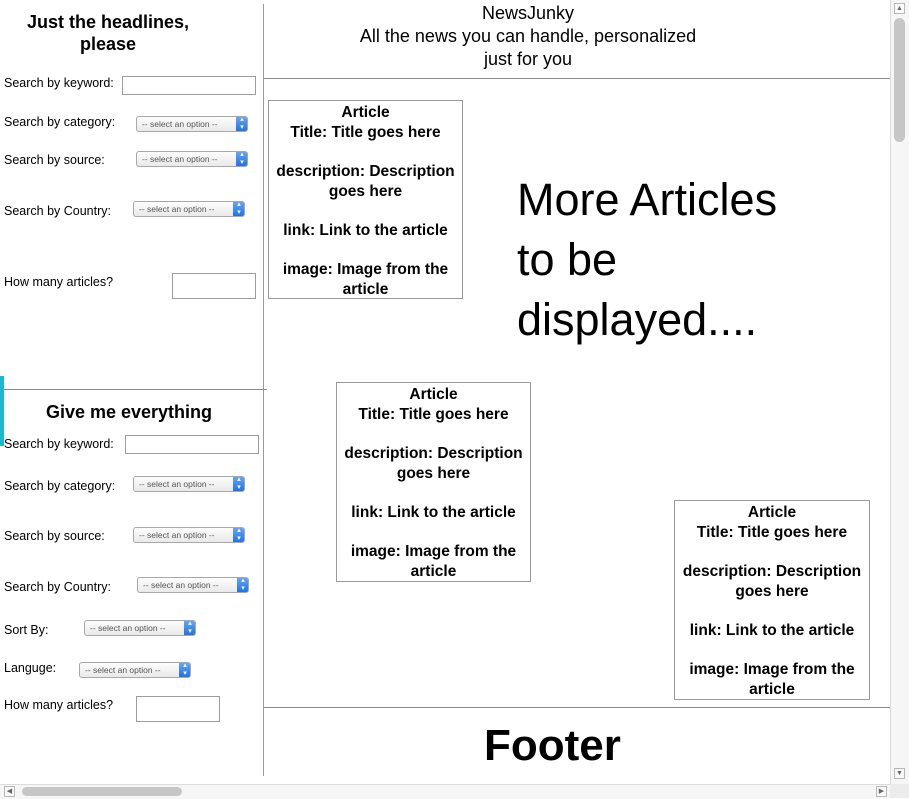 The width and height of the screenshot is (909, 799). I want to click on headlines-source-select: -- select an option -- ▴ ▾, so click(192, 159).